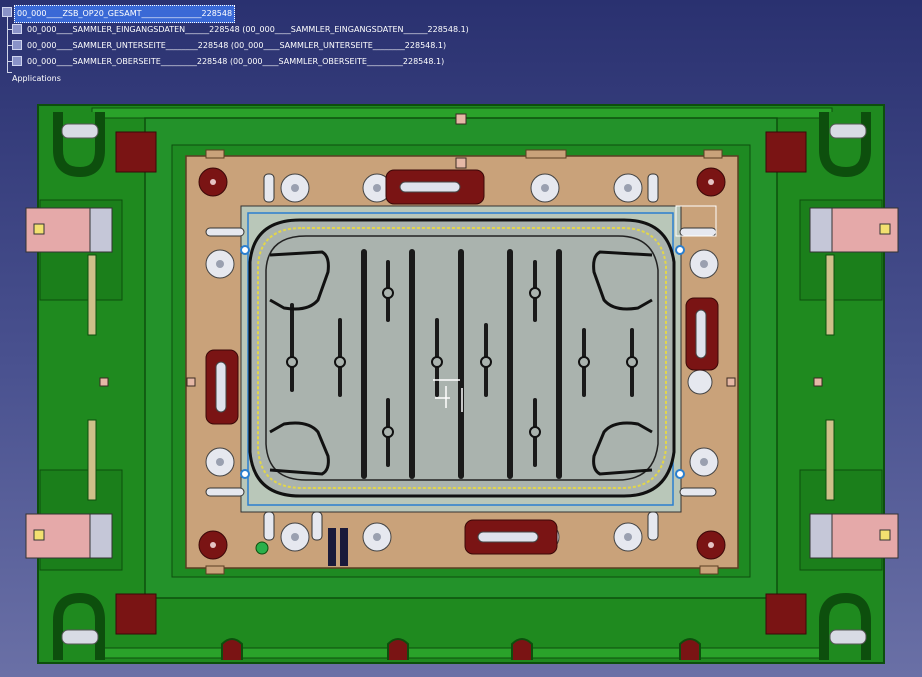  I want to click on applications-label: Applications, so click(36, 79).